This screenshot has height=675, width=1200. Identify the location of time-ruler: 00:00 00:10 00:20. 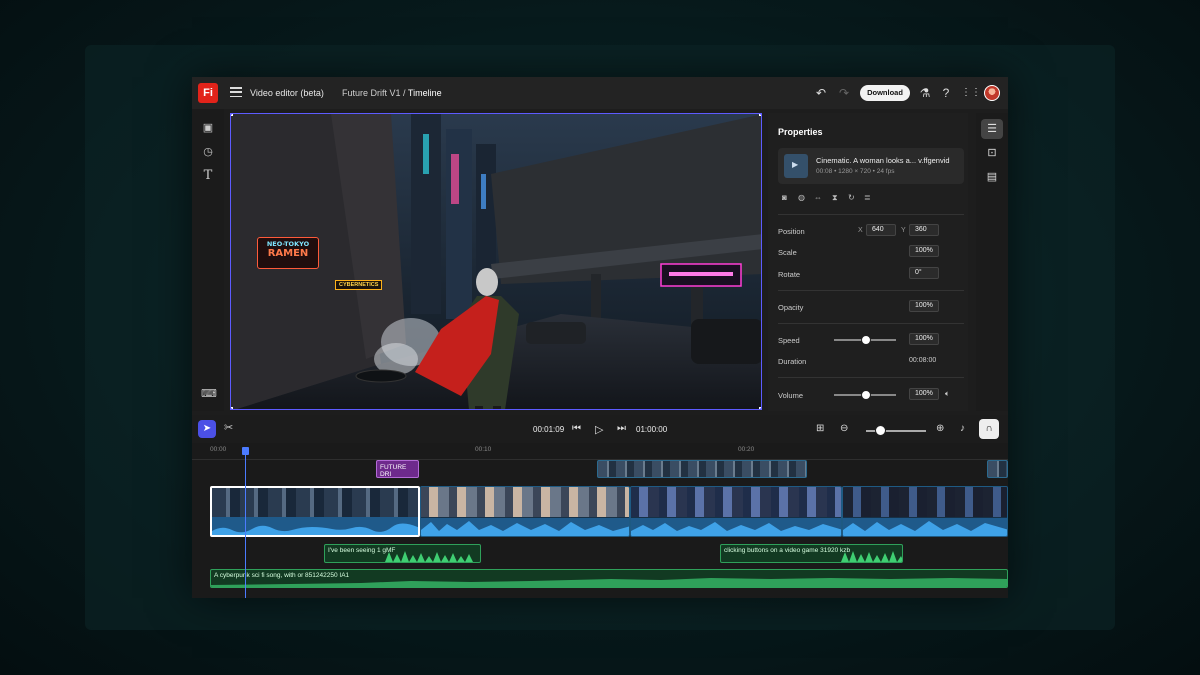
(600, 451).